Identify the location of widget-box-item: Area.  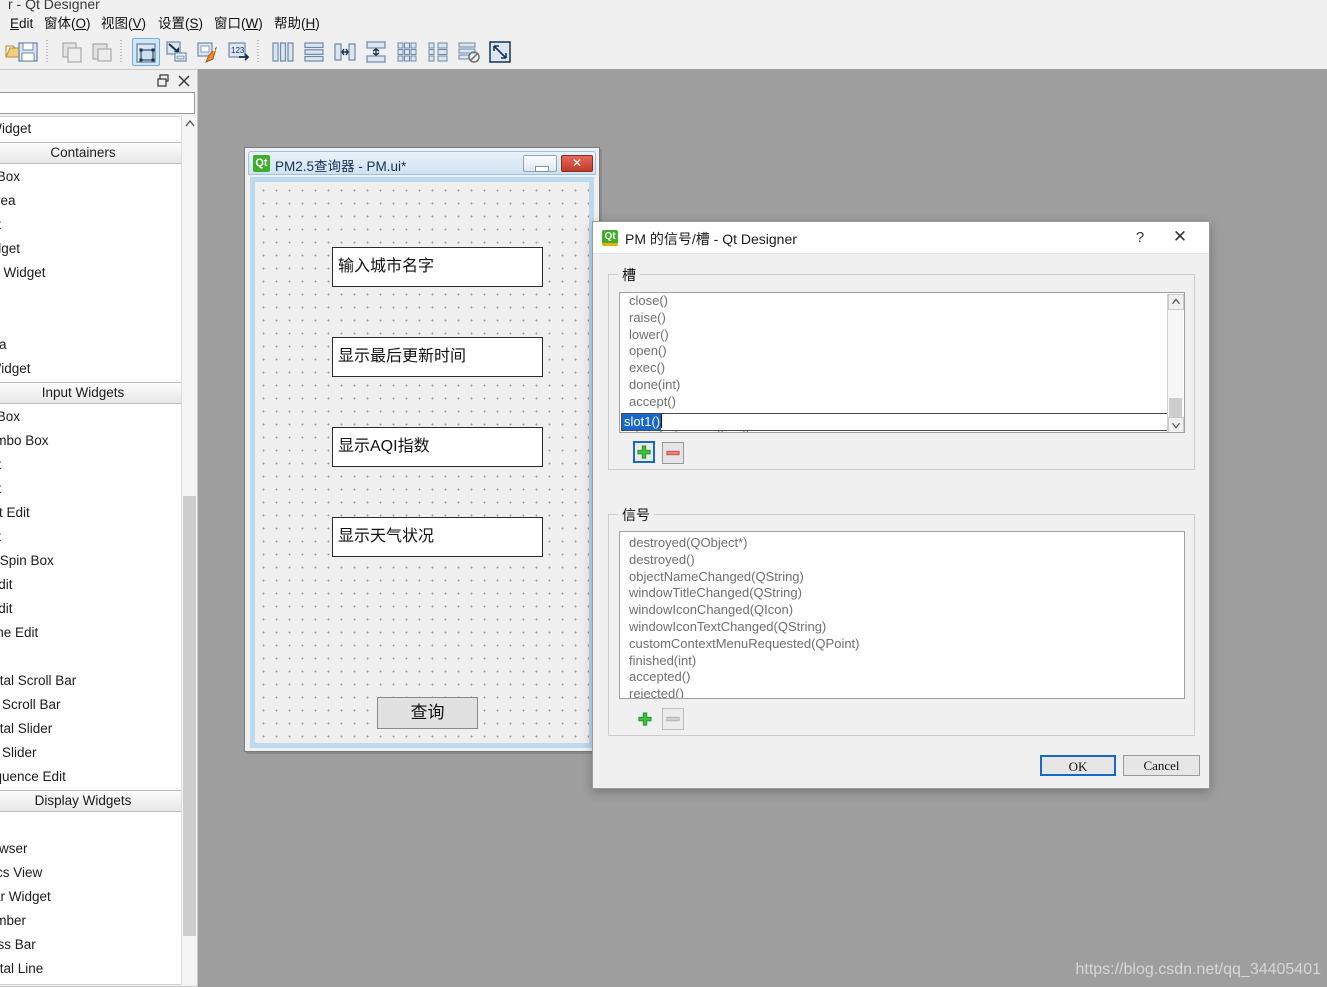
(94, 345).